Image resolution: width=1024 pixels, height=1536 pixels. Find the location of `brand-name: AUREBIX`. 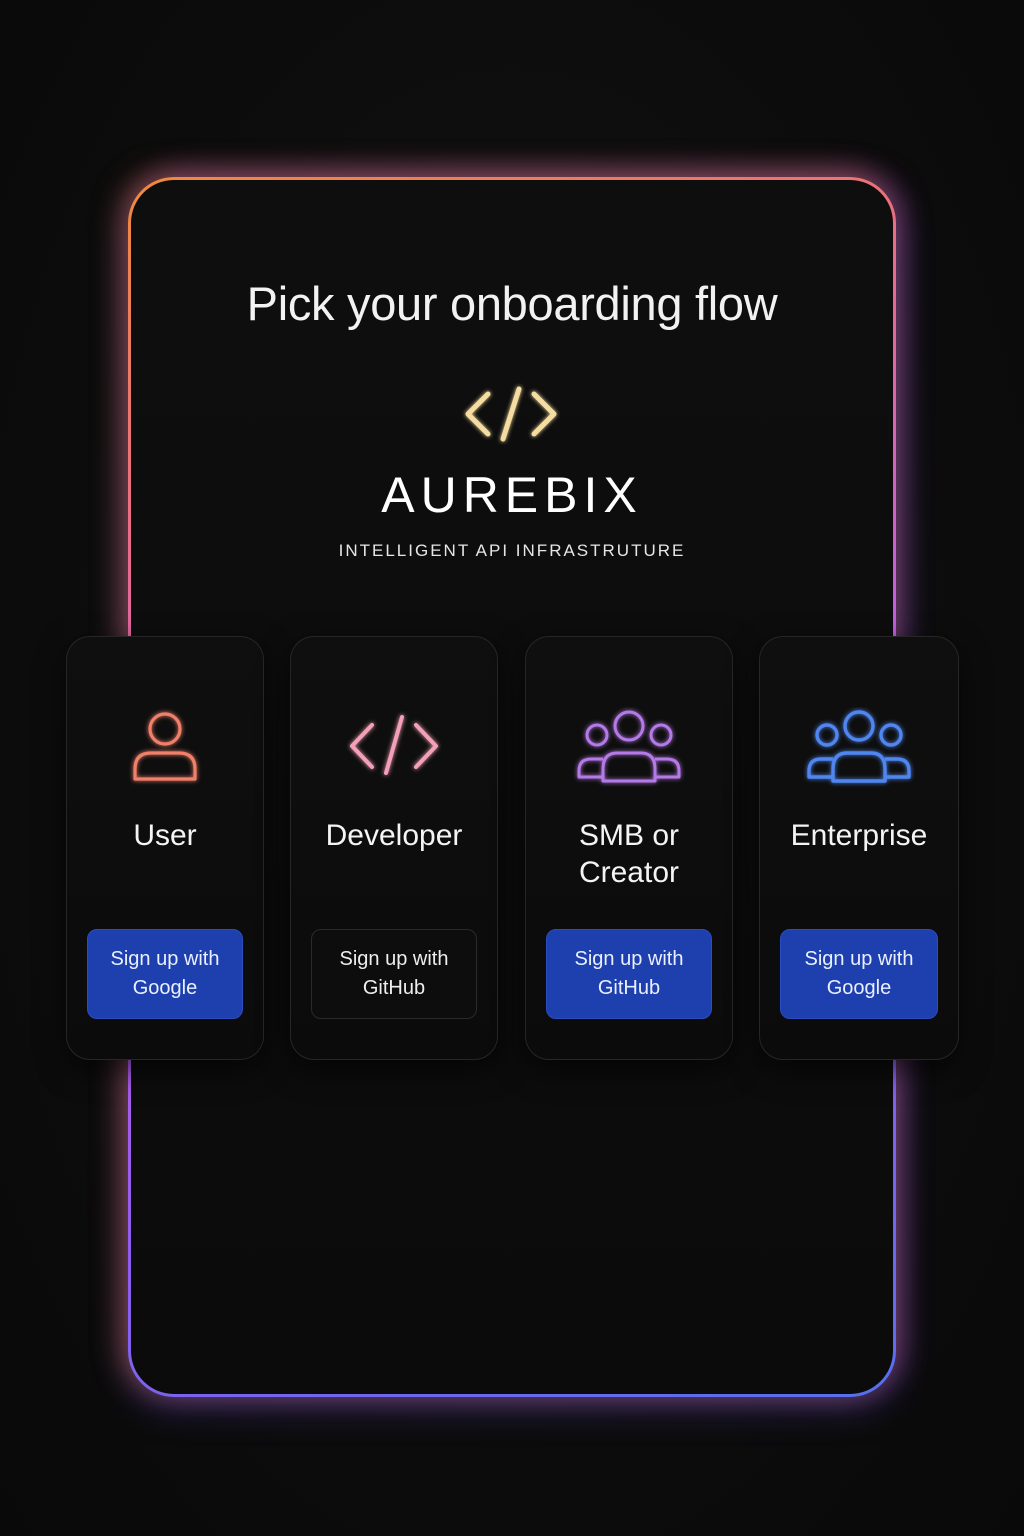

brand-name: AUREBIX is located at coordinates (512, 495).